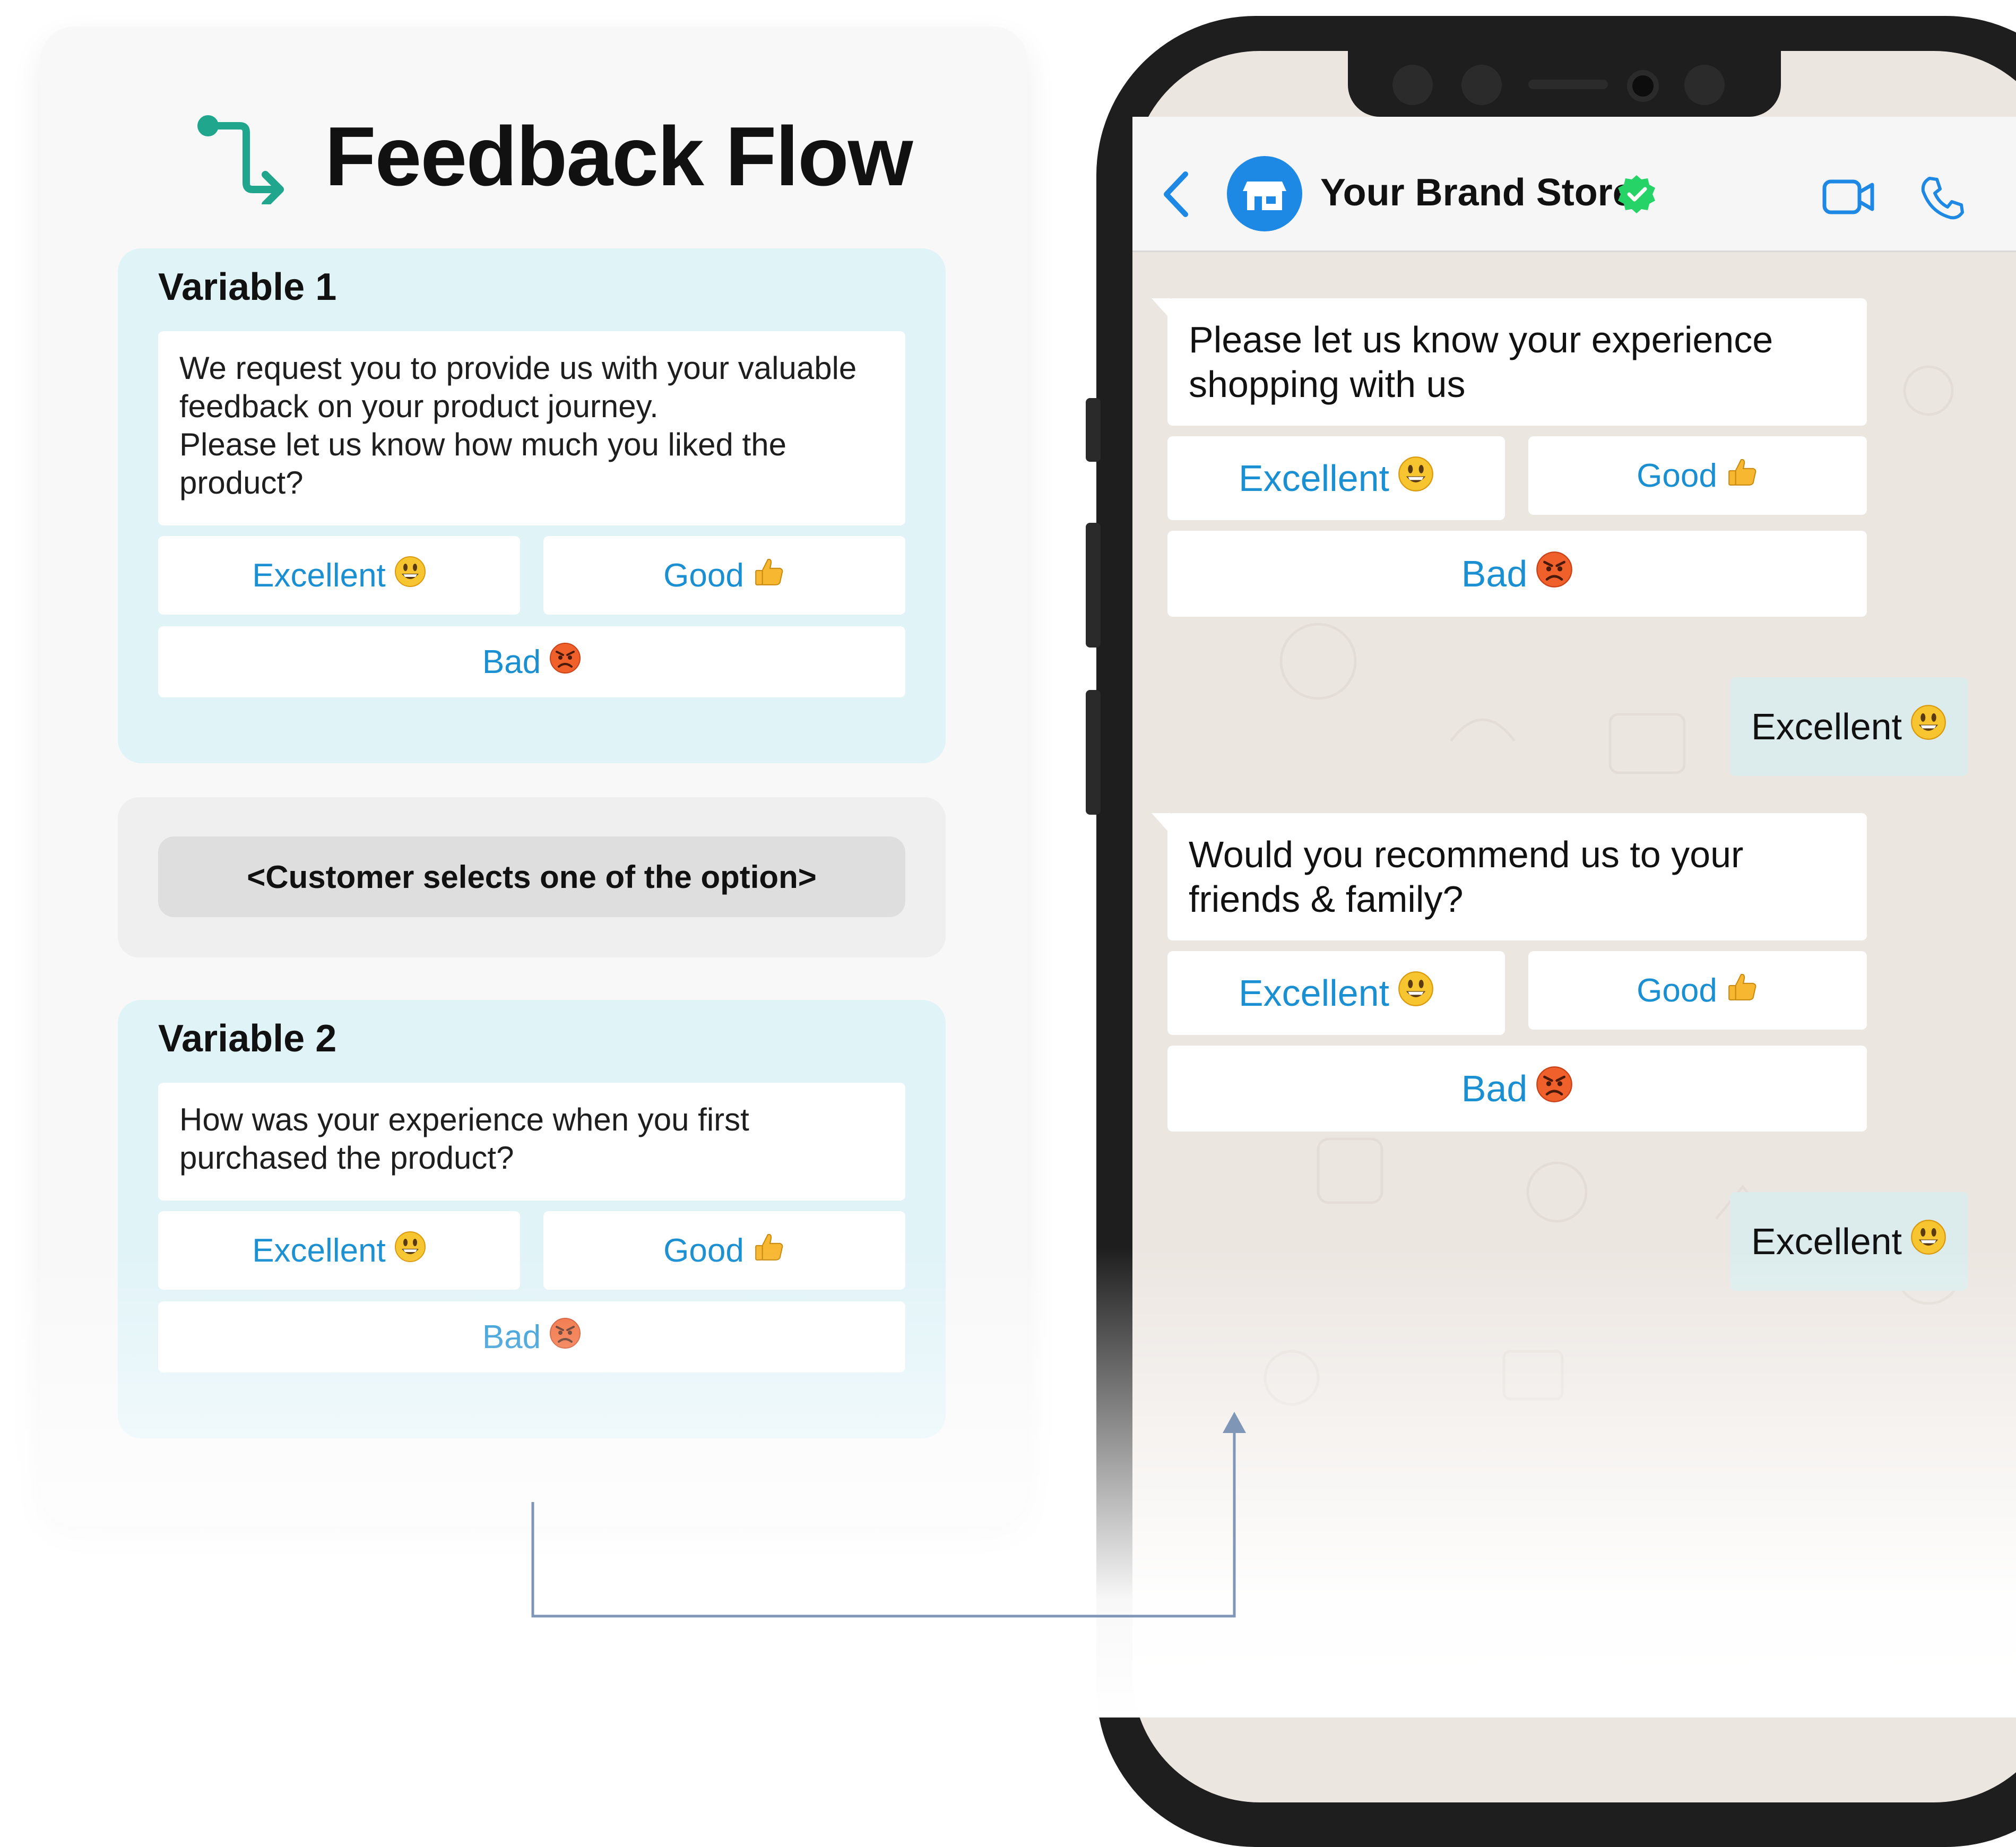 Image resolution: width=2016 pixels, height=1847 pixels. What do you see at coordinates (888, 1515) in the screenshot?
I see `flow-connector` at bounding box center [888, 1515].